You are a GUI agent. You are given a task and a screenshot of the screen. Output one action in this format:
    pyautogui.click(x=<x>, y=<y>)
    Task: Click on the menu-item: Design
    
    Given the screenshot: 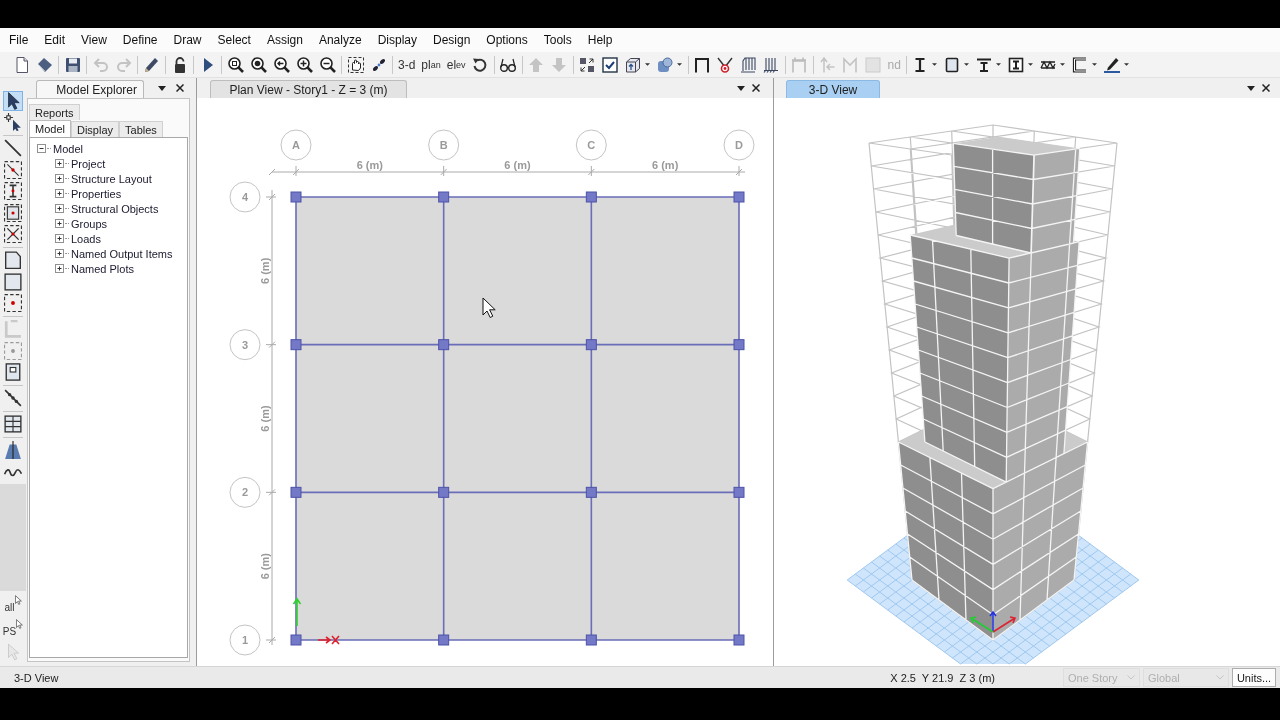 What is the action you would take?
    pyautogui.click(x=452, y=40)
    